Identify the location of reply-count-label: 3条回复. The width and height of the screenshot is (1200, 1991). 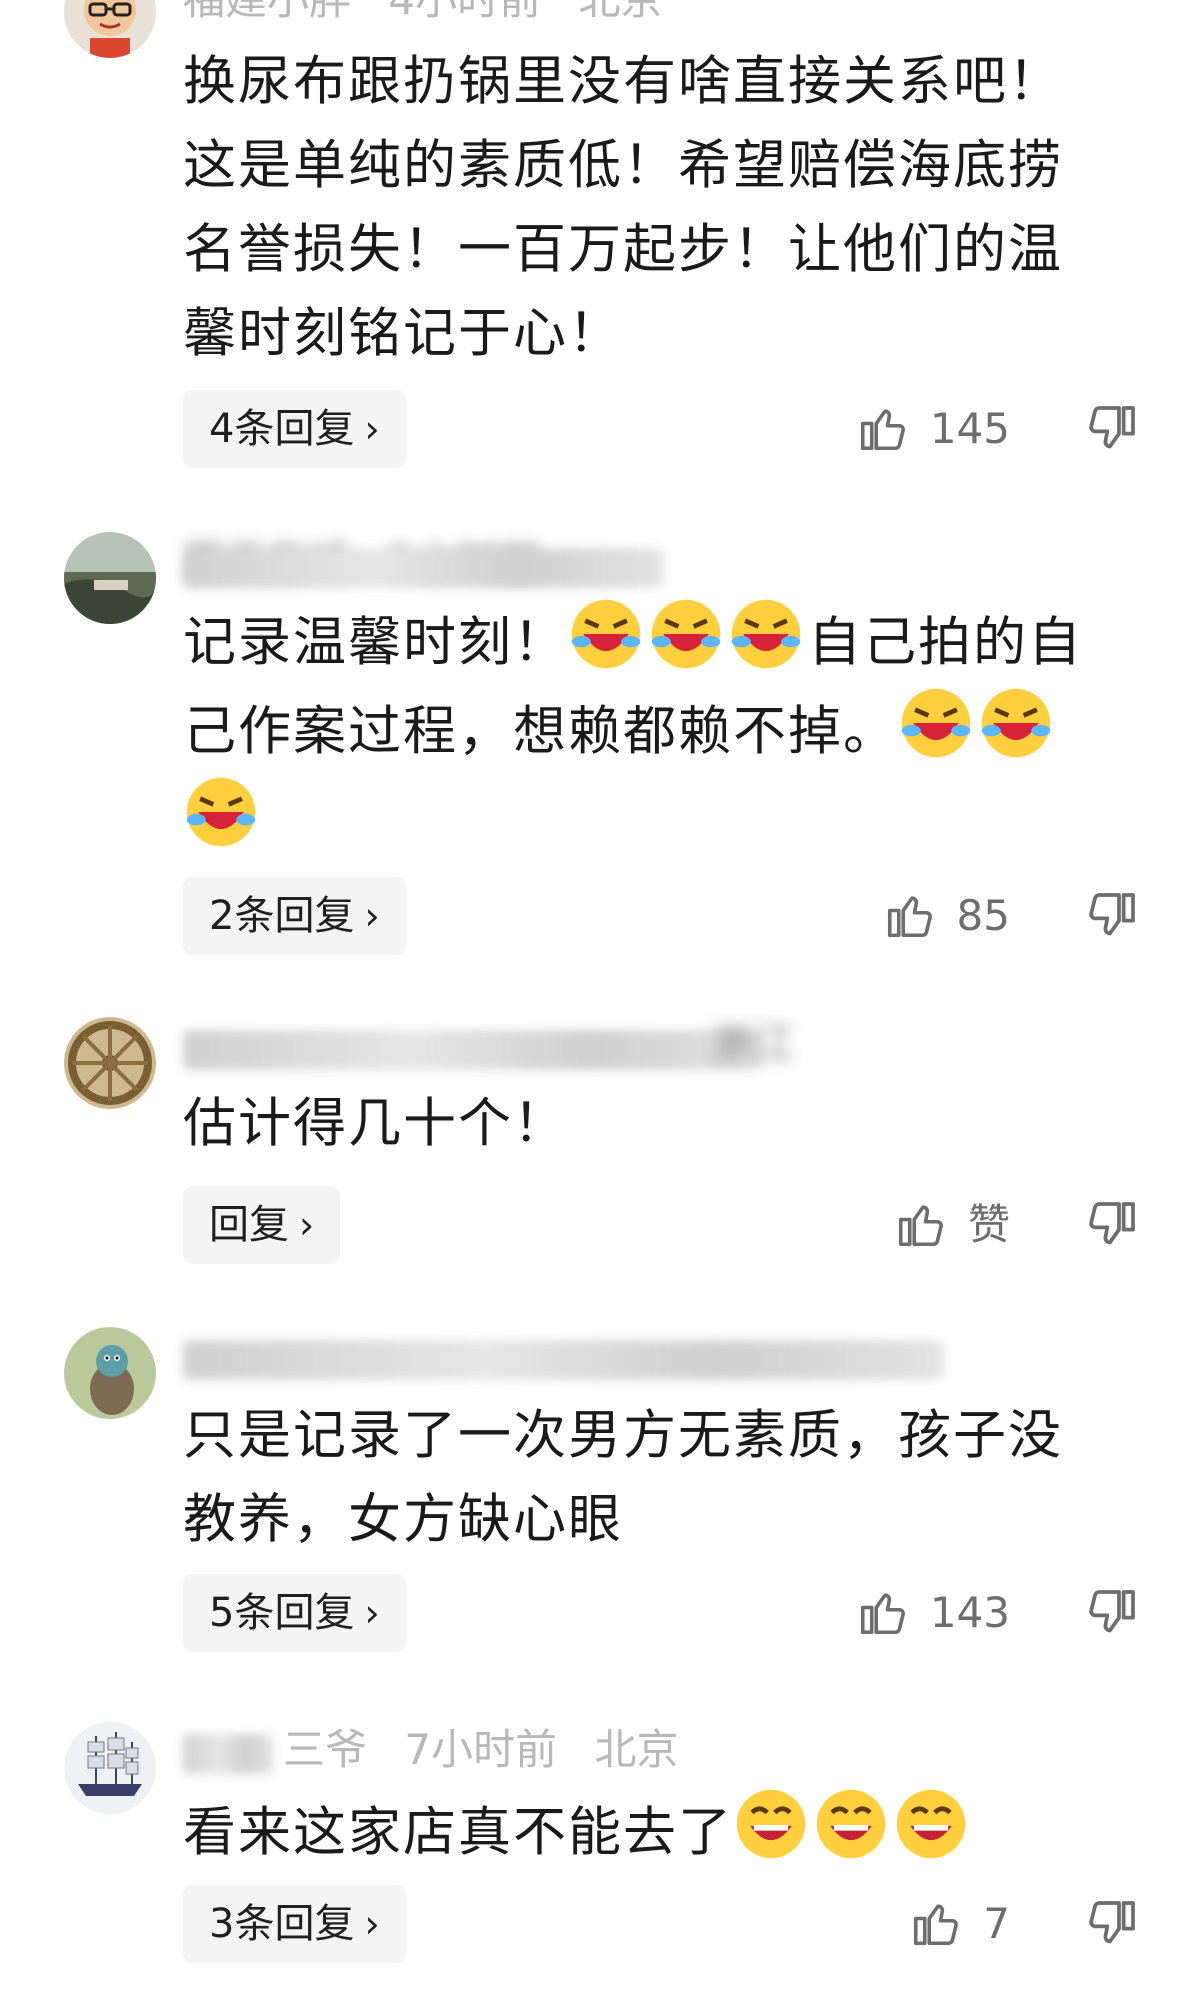
(282, 1924).